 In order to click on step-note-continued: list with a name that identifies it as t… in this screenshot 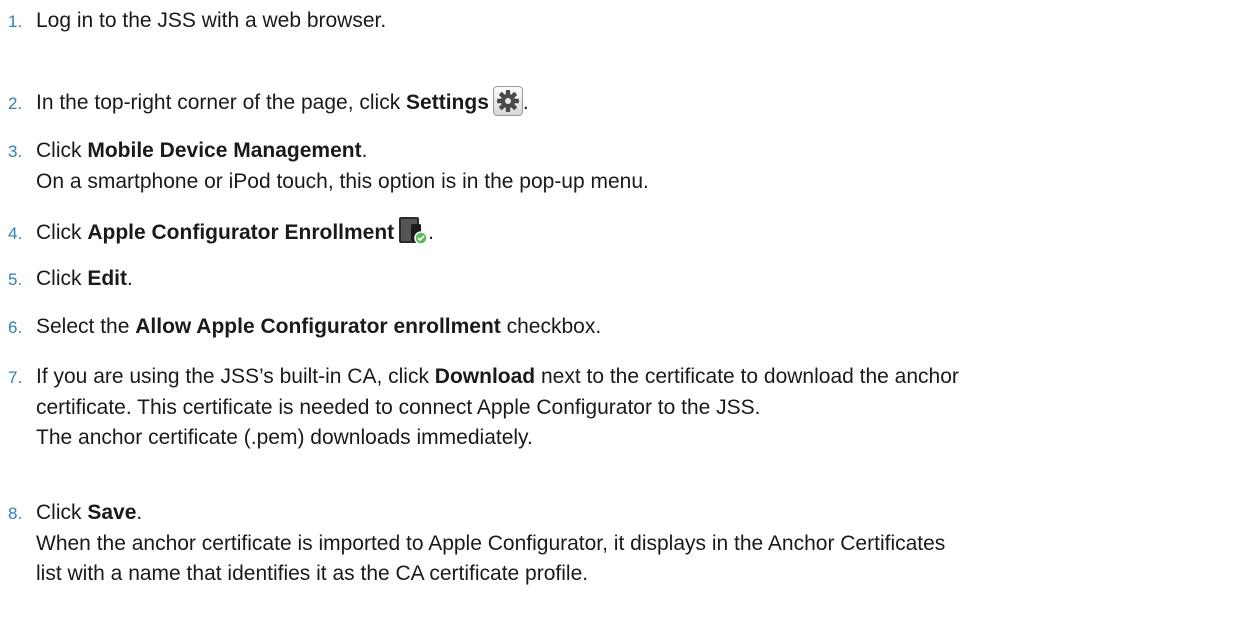, I will do `click(312, 573)`.